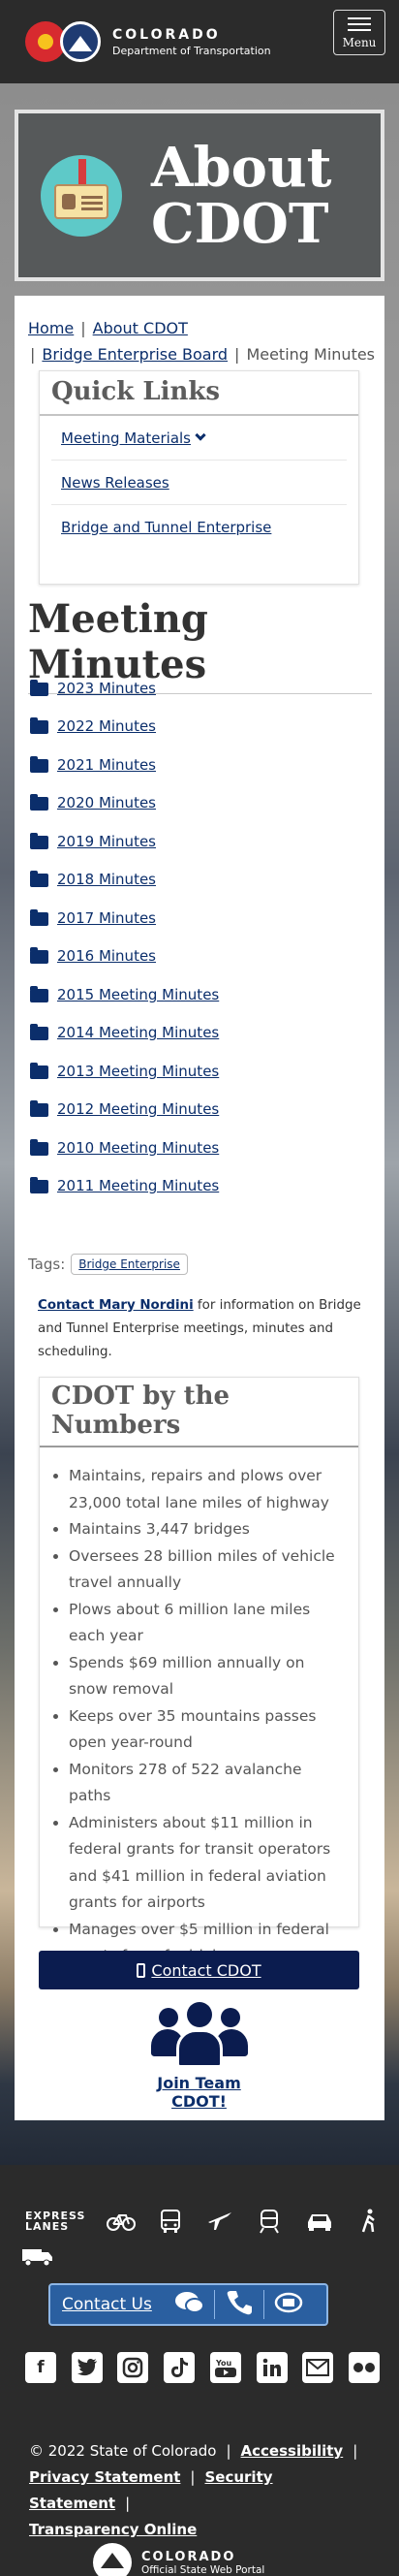 The width and height of the screenshot is (399, 2576). I want to click on express-lanes-line2: LANES, so click(47, 2226).